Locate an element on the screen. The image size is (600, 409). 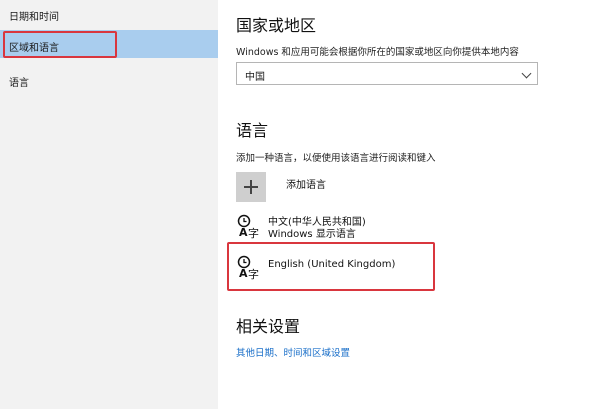
sidebar-item-language: 语言 is located at coordinates (109, 78).